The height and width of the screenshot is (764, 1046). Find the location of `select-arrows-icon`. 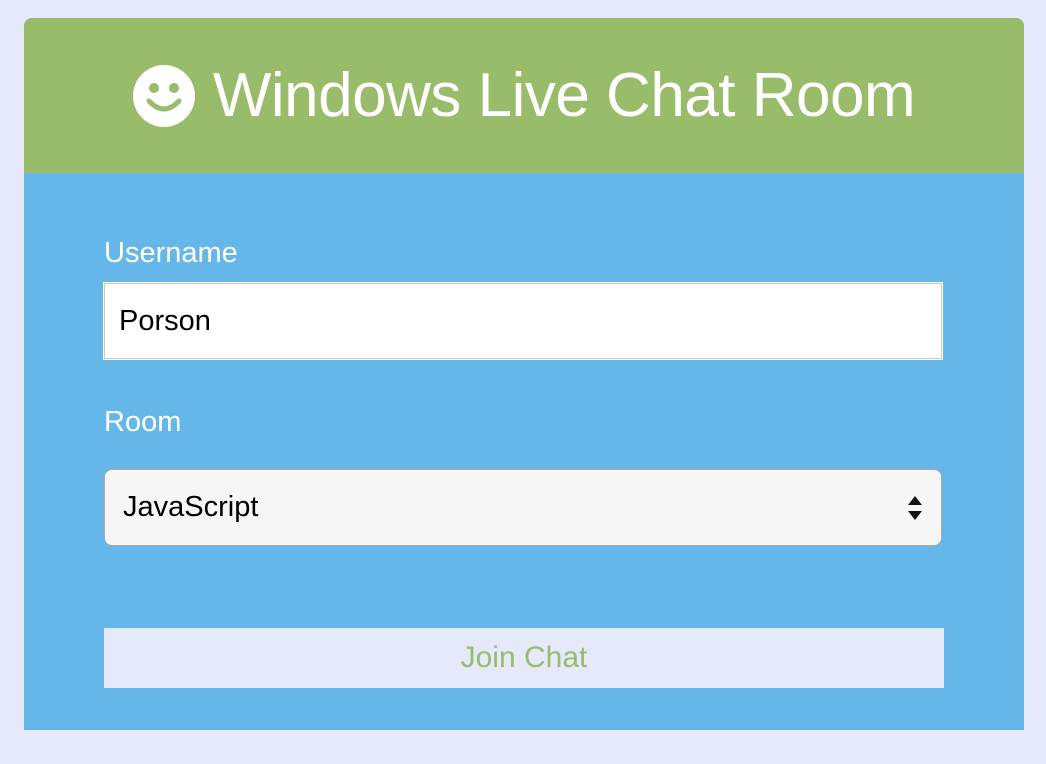

select-arrows-icon is located at coordinates (915, 508).